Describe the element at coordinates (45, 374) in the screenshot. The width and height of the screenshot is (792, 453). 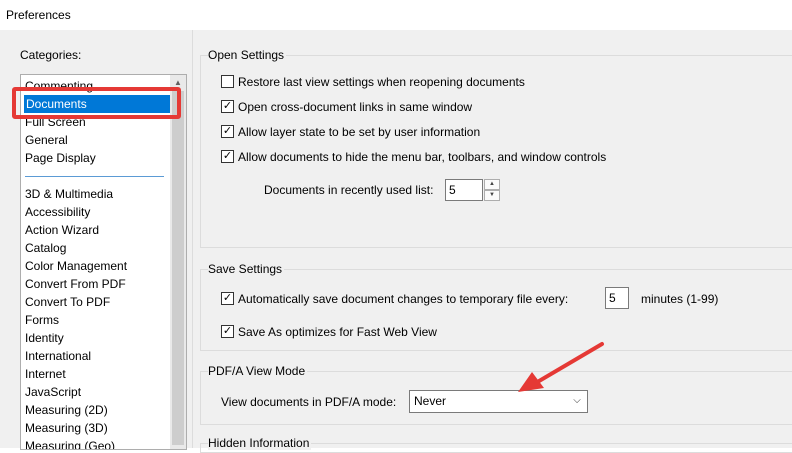
I see `category-internet: Internet` at that location.